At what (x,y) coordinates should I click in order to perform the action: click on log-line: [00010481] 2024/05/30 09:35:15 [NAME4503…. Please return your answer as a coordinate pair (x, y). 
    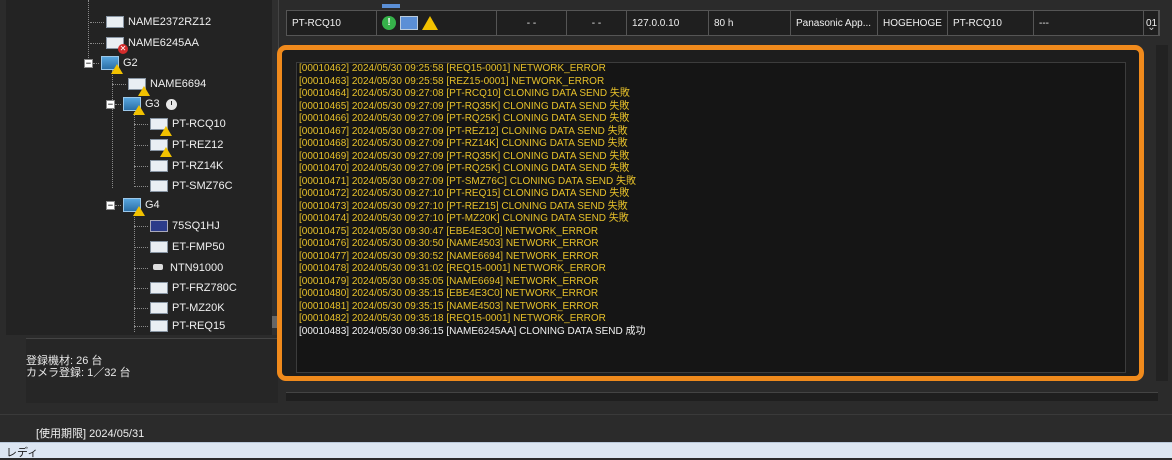
    Looking at the image, I should click on (449, 306).